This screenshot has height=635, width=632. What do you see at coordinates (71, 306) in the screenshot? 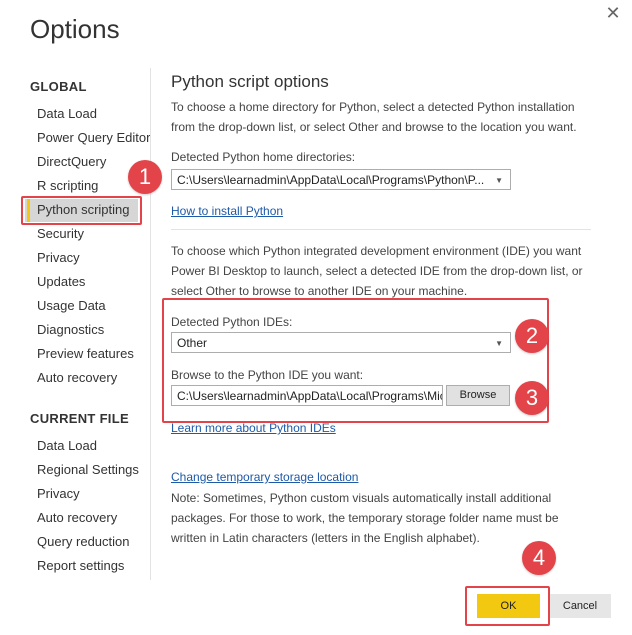
I see `sidebar-item-usage-data: Usage Data` at bounding box center [71, 306].